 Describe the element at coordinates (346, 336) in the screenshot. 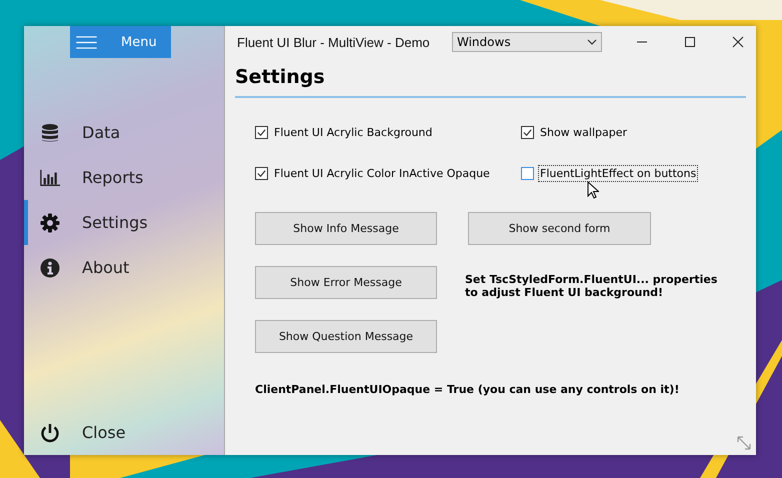

I see `action-button: Show Question Message` at that location.